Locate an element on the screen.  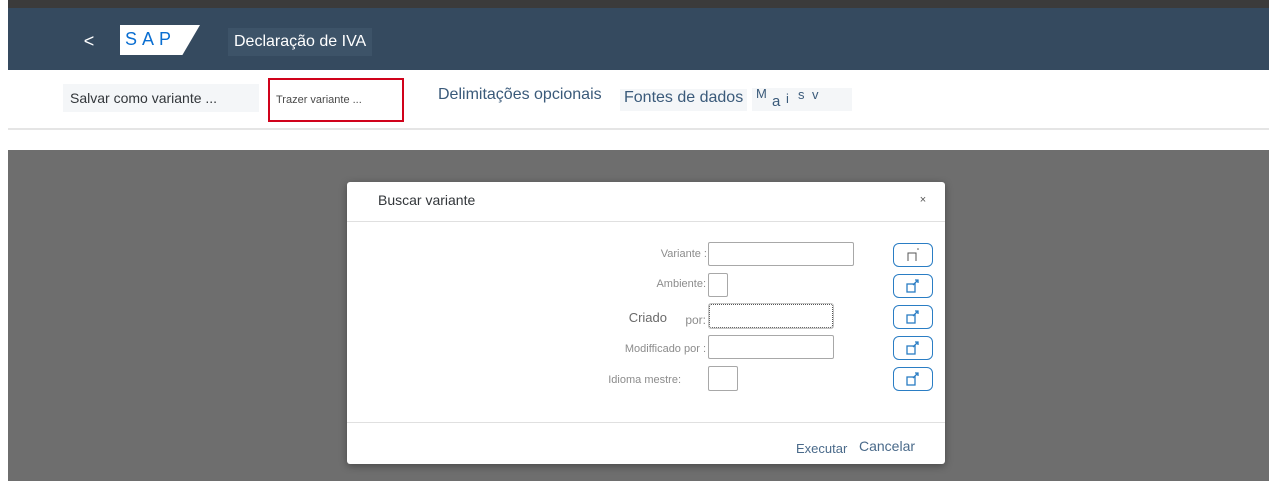
sap-logo: SAP is located at coordinates (160, 40).